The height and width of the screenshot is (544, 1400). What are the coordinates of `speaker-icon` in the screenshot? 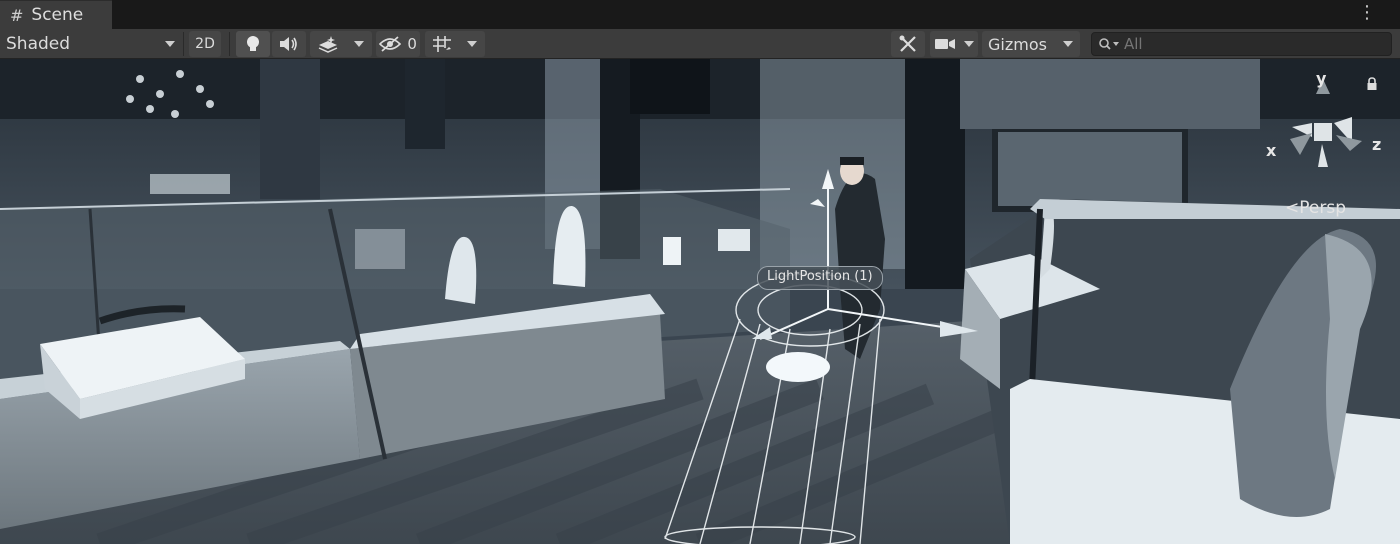 It's located at (288, 44).